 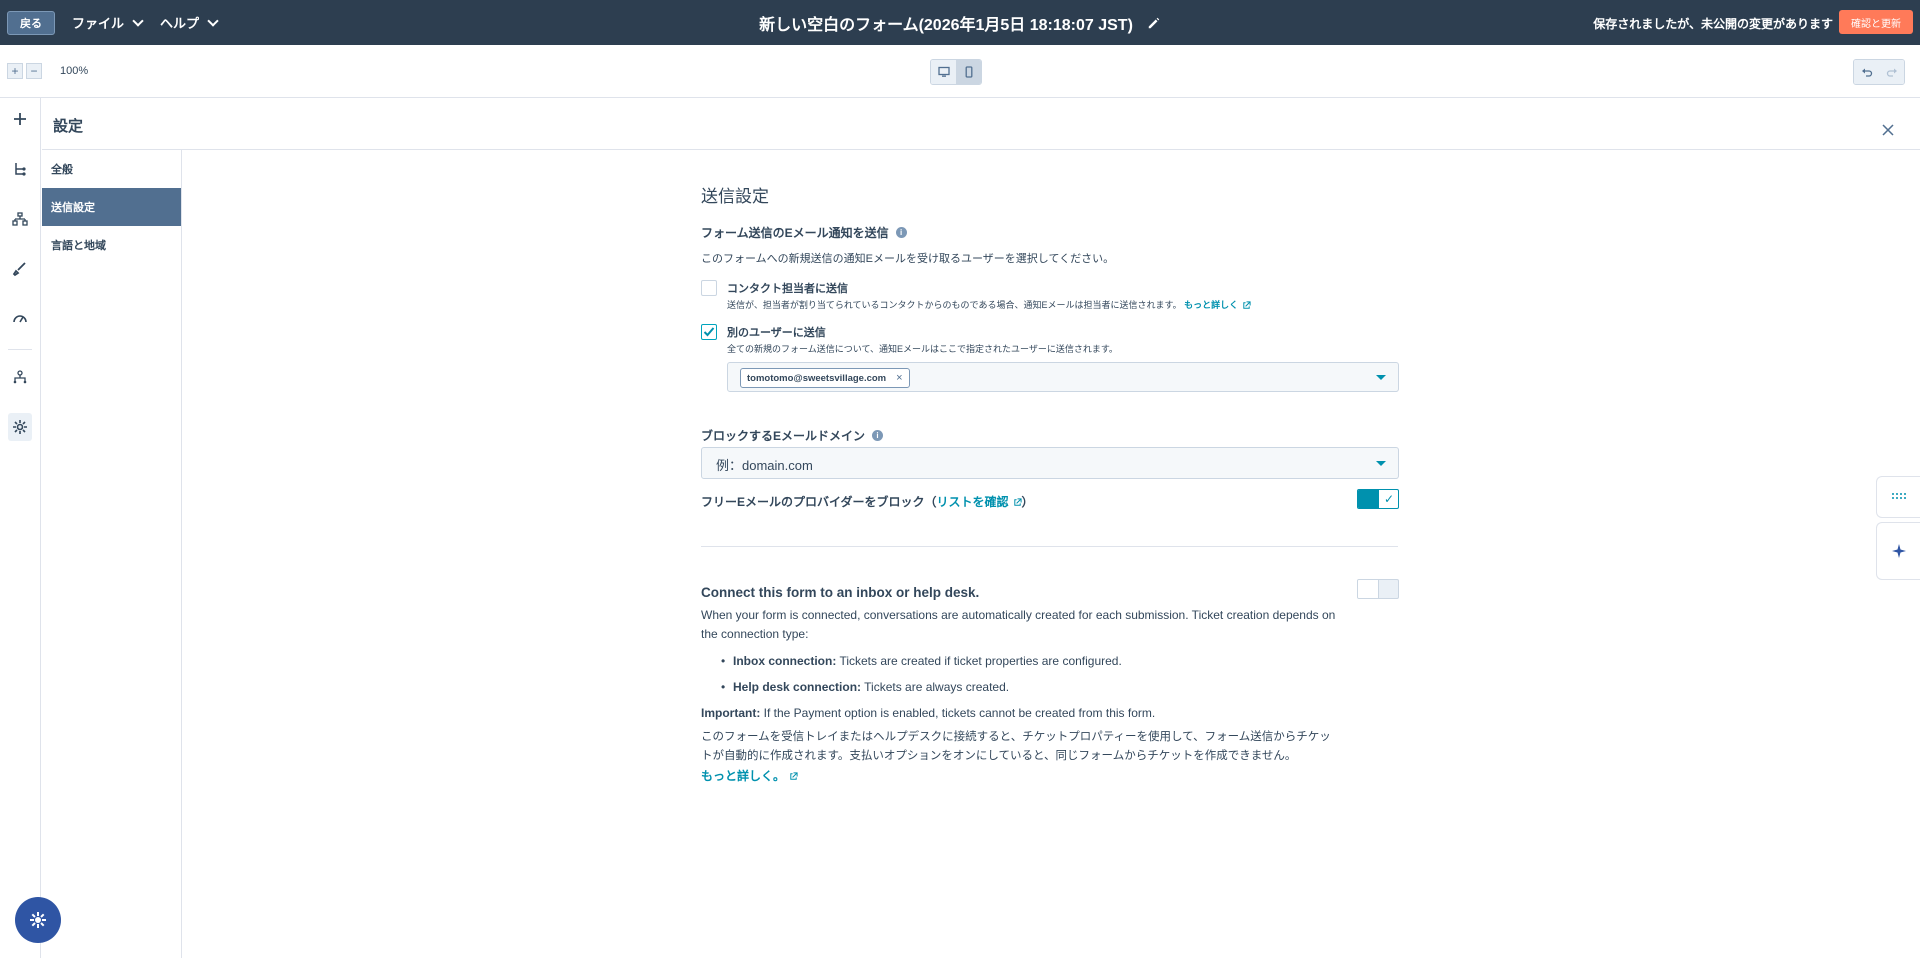 What do you see at coordinates (20, 169) in the screenshot?
I see `tree-icon` at bounding box center [20, 169].